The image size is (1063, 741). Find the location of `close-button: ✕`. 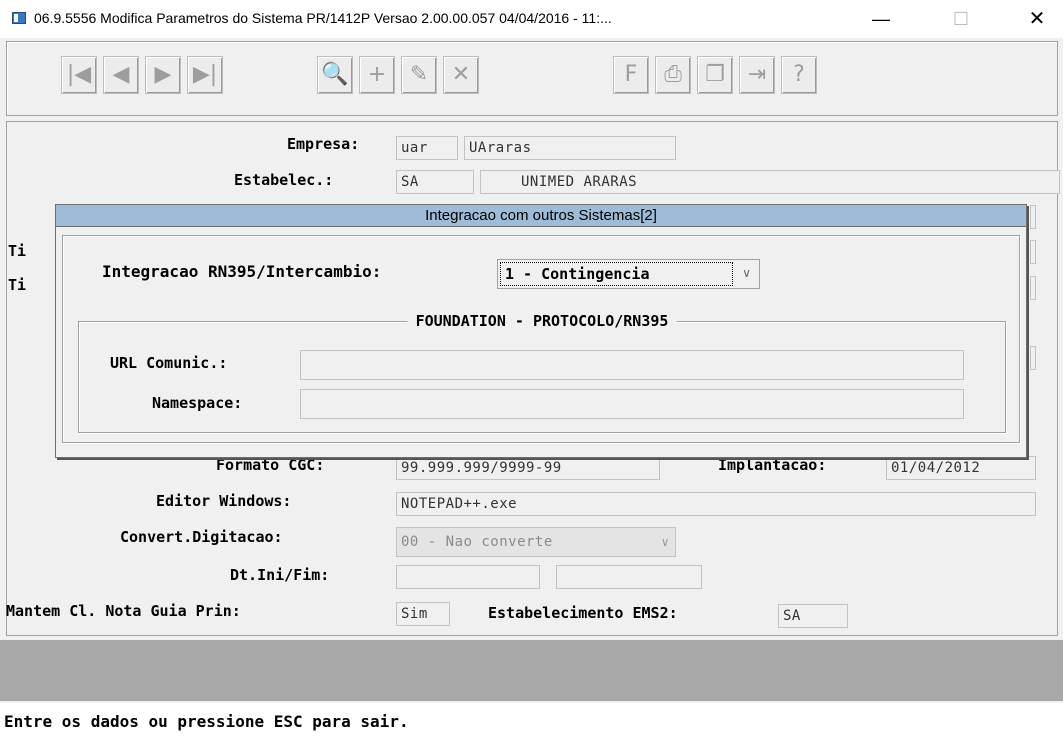

close-button: ✕ is located at coordinates (1037, 19).